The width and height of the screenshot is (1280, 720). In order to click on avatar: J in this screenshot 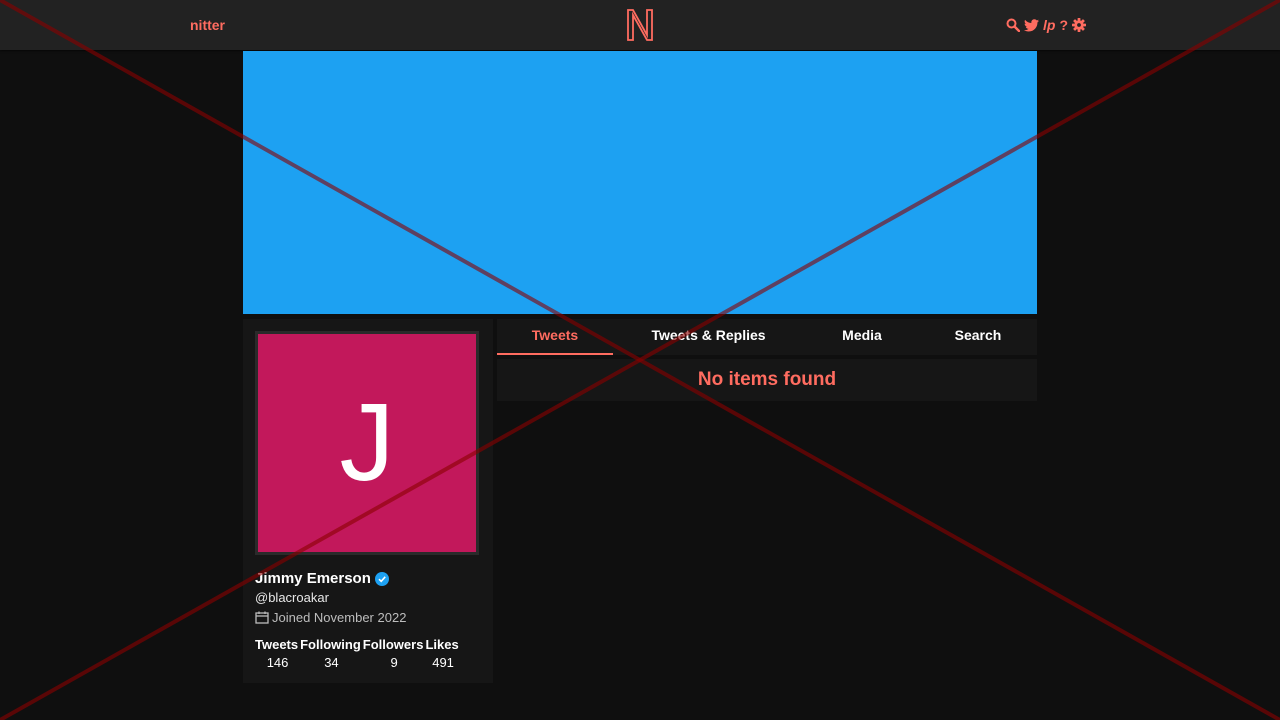, I will do `click(367, 443)`.